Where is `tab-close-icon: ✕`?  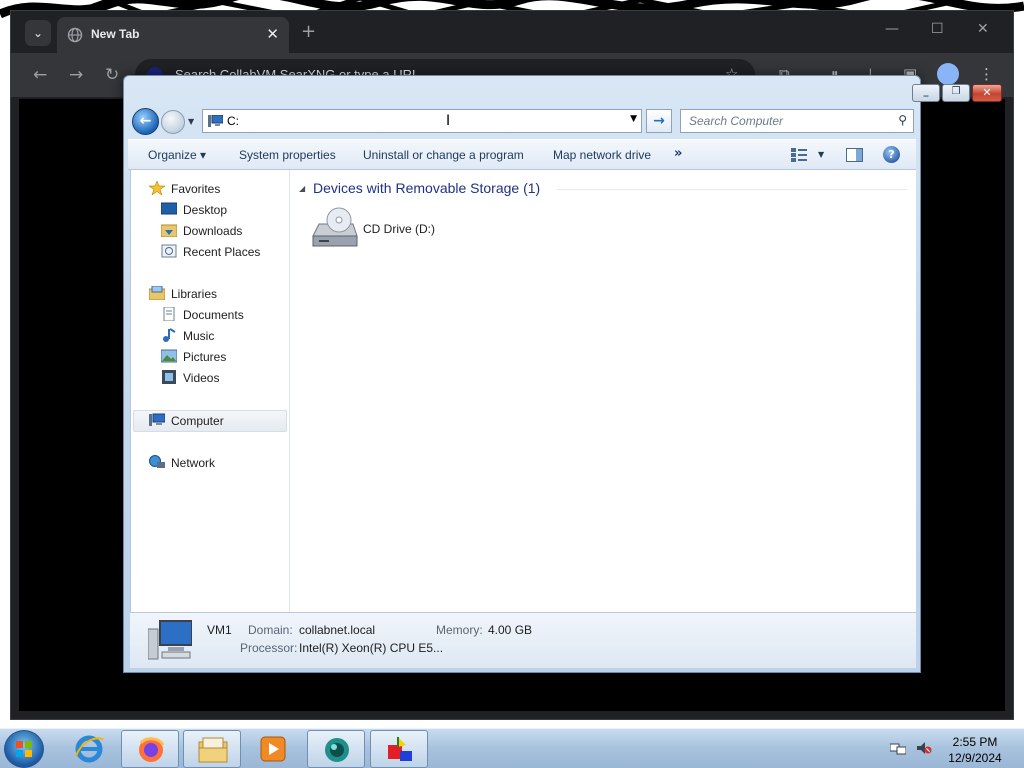 tab-close-icon: ✕ is located at coordinates (272, 34).